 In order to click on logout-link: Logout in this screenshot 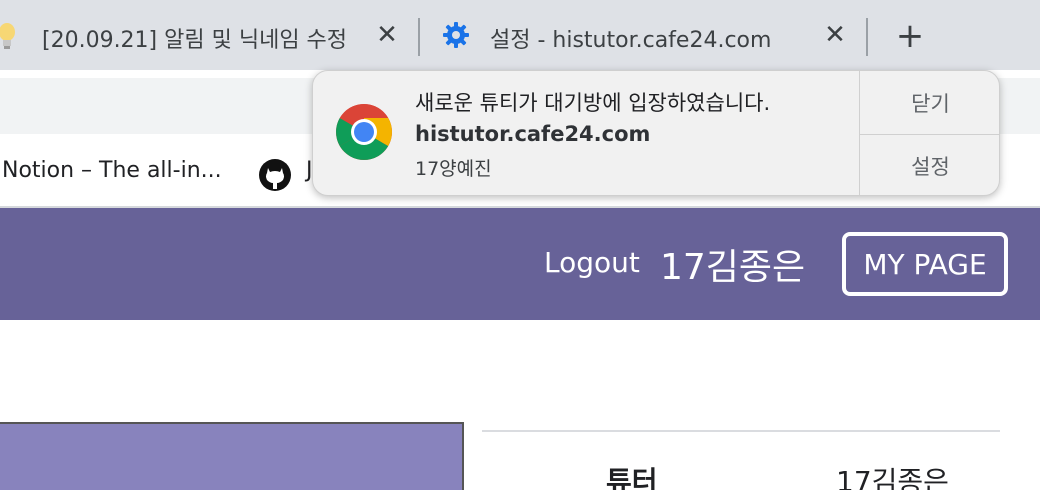, I will do `click(592, 262)`.